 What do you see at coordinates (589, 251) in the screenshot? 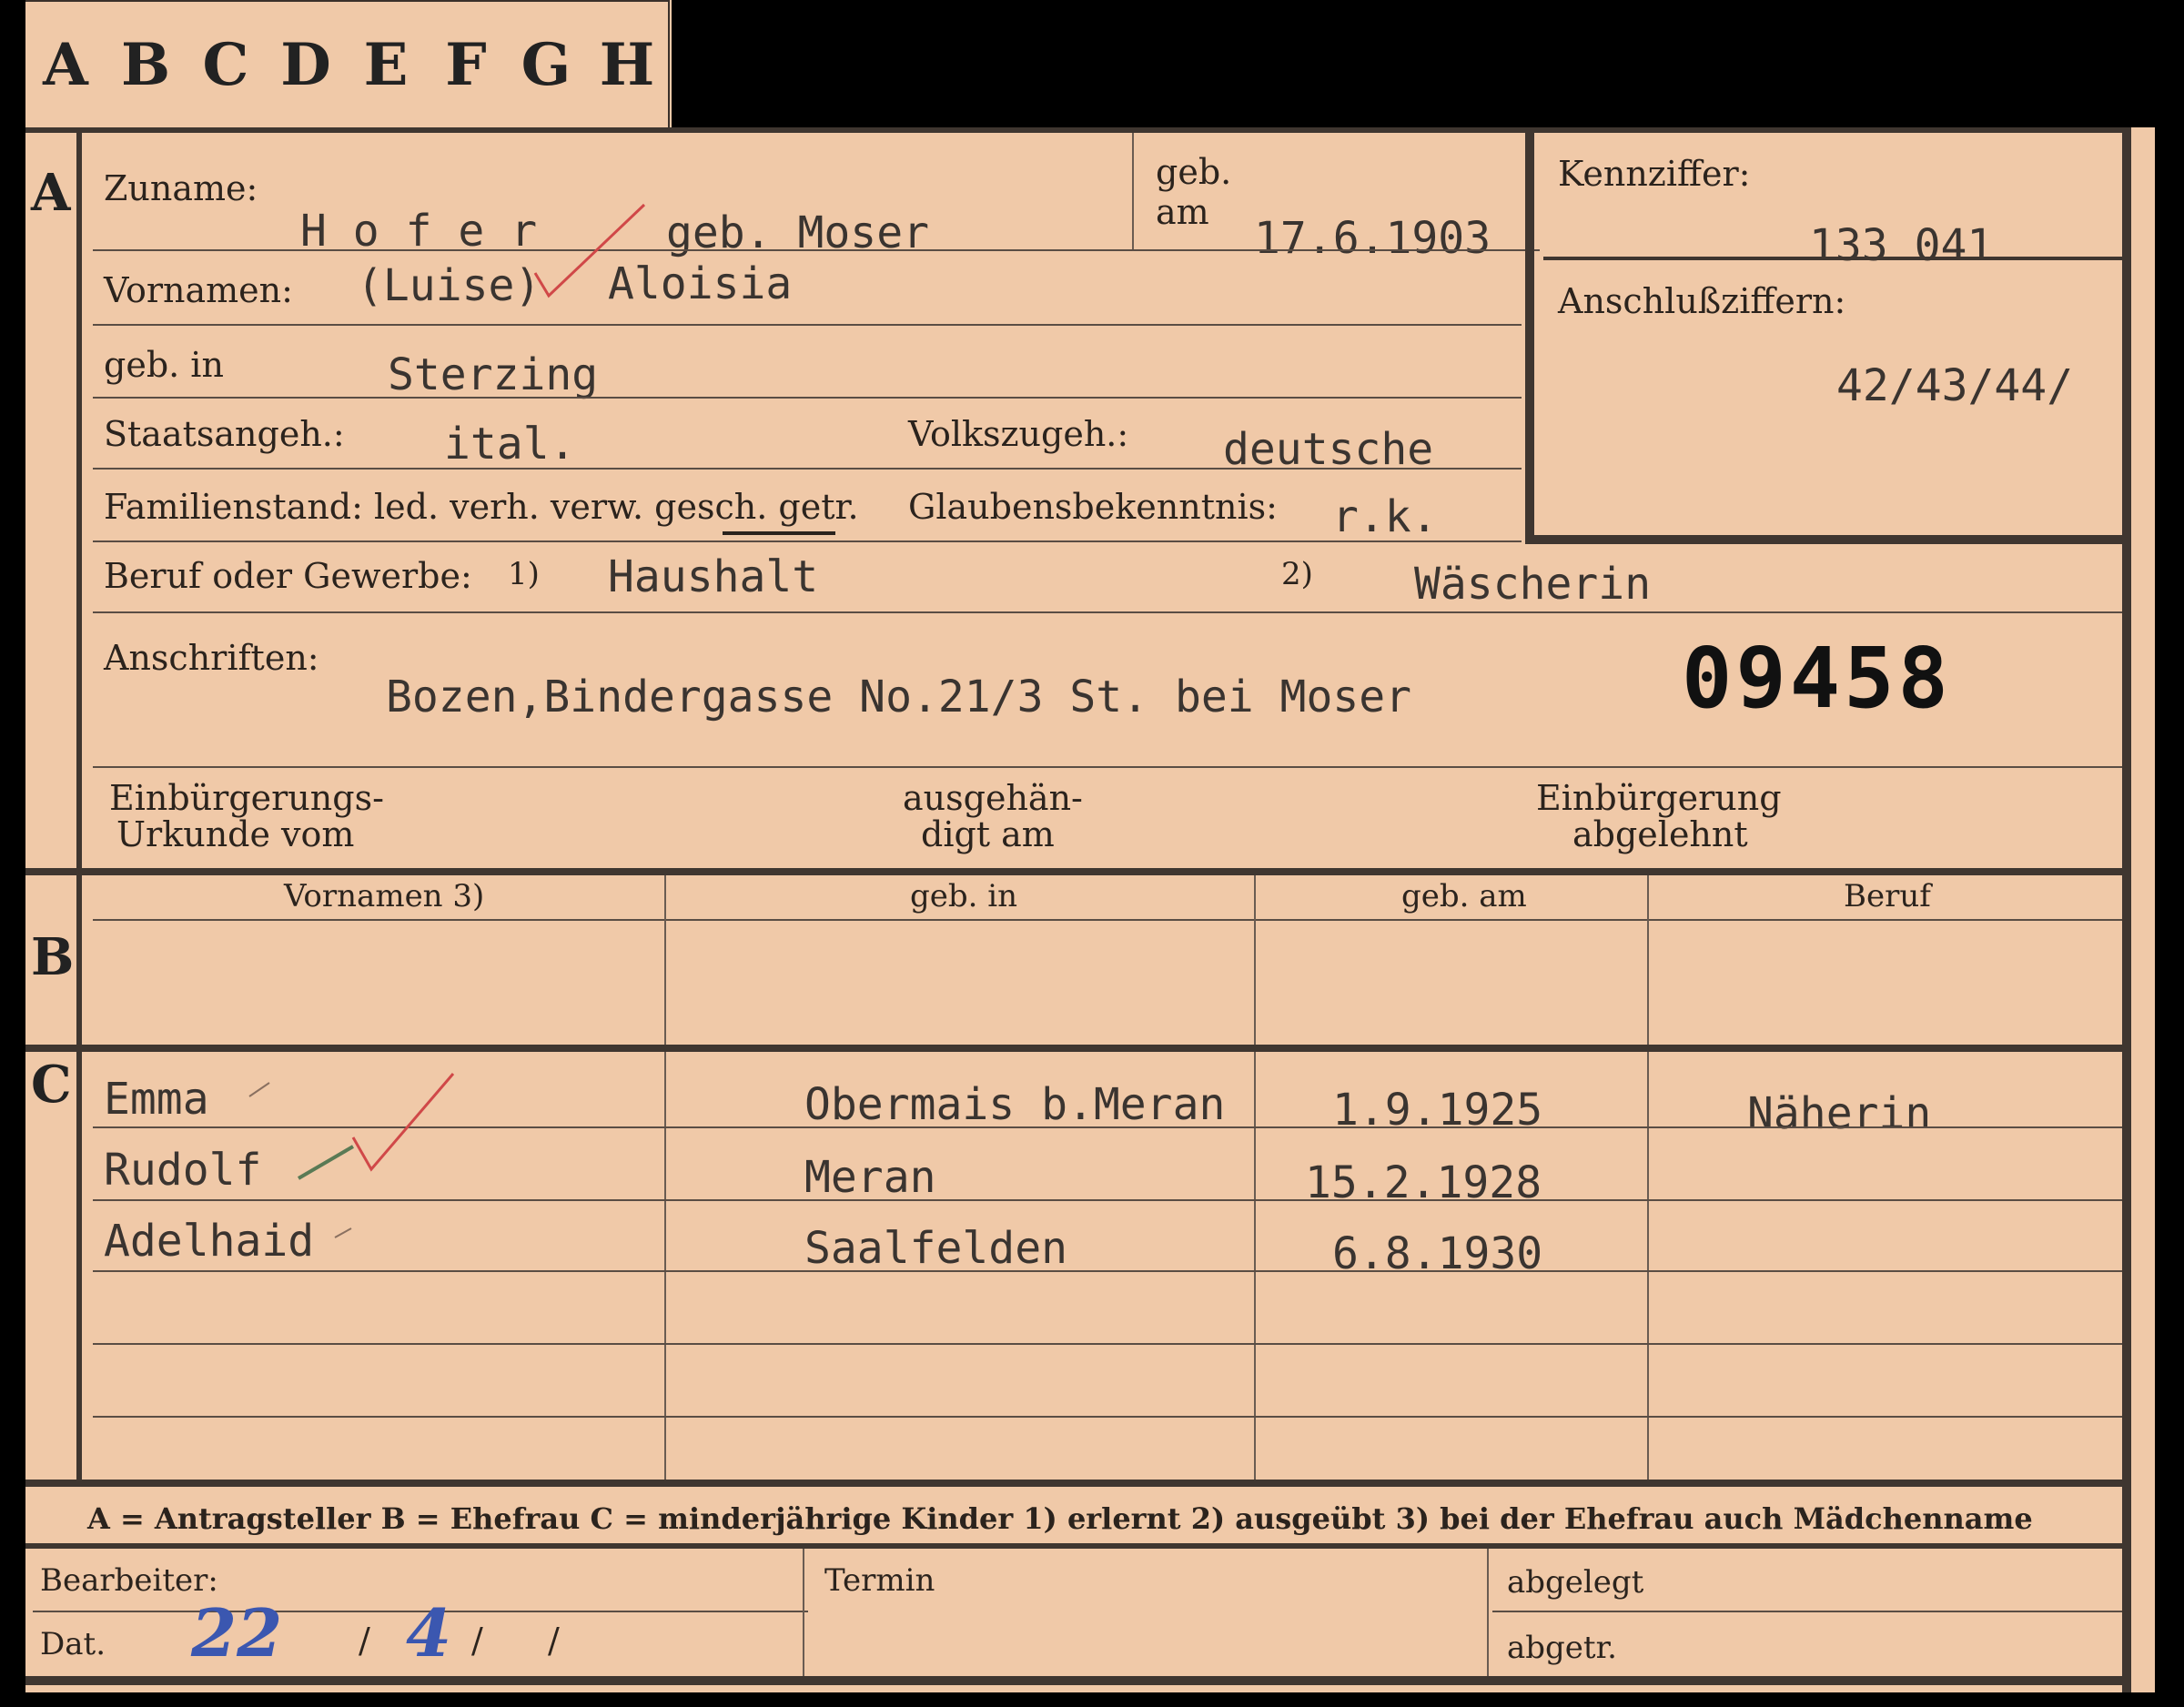
I see `red-check-surname` at bounding box center [589, 251].